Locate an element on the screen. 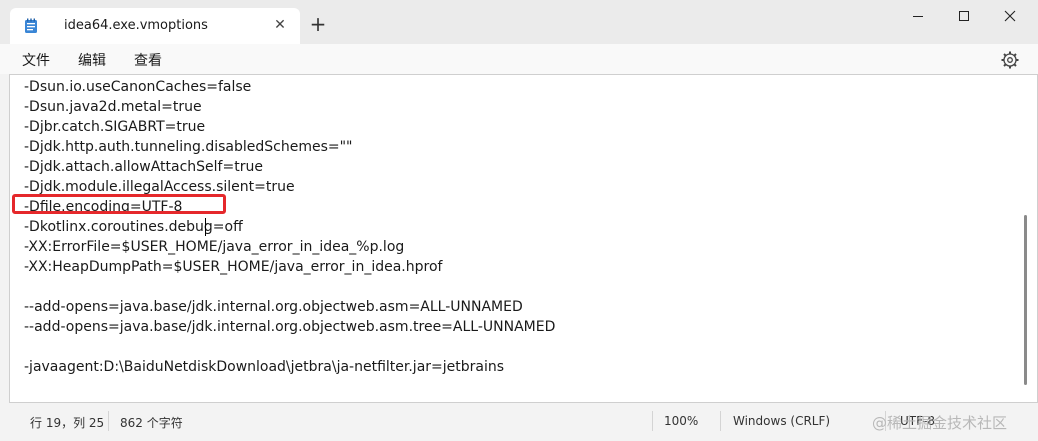 The image size is (1038, 441). menu-file: 文件 is located at coordinates (36, 60).